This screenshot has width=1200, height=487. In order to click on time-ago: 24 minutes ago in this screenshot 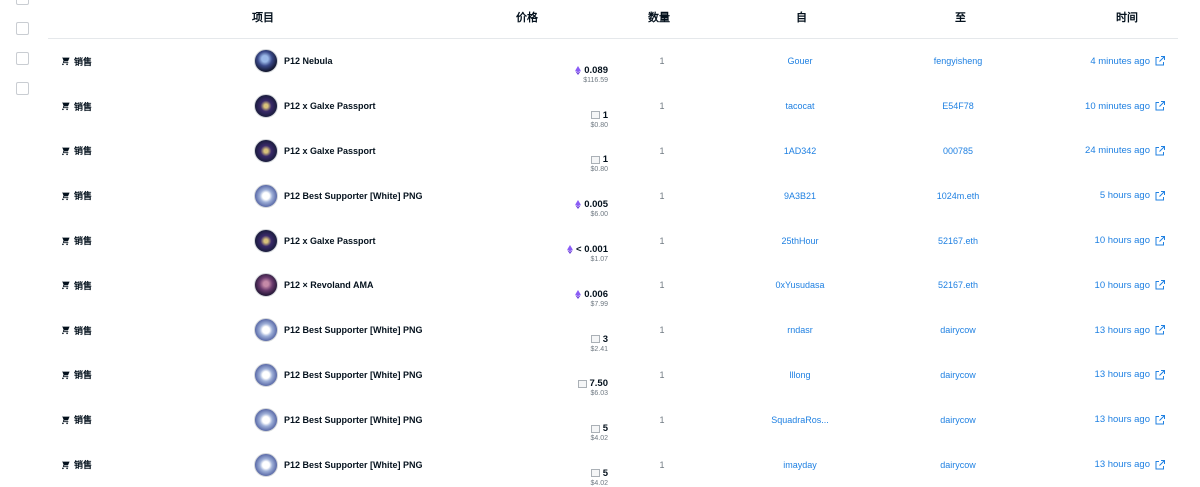, I will do `click(1117, 150)`.